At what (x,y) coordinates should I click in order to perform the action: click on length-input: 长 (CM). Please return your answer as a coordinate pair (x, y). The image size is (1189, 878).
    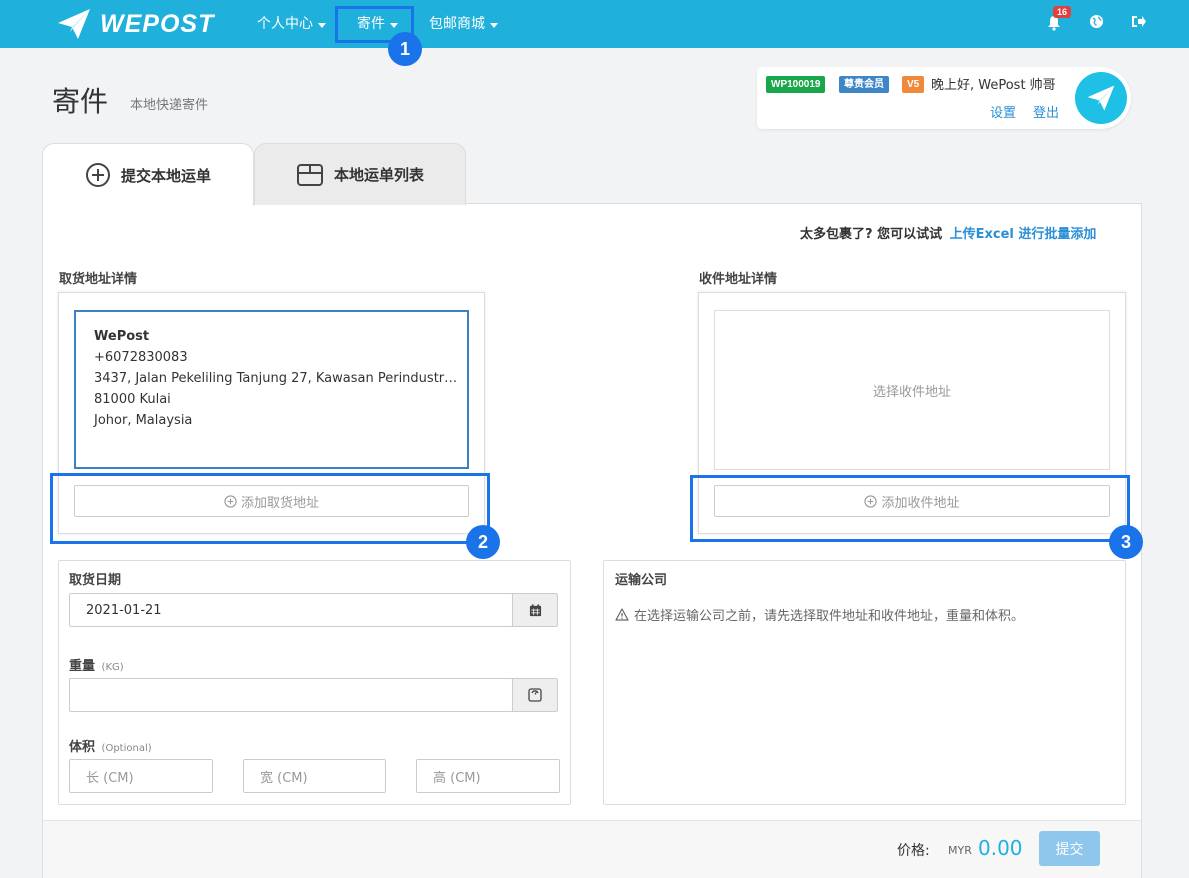
    Looking at the image, I should click on (141, 776).